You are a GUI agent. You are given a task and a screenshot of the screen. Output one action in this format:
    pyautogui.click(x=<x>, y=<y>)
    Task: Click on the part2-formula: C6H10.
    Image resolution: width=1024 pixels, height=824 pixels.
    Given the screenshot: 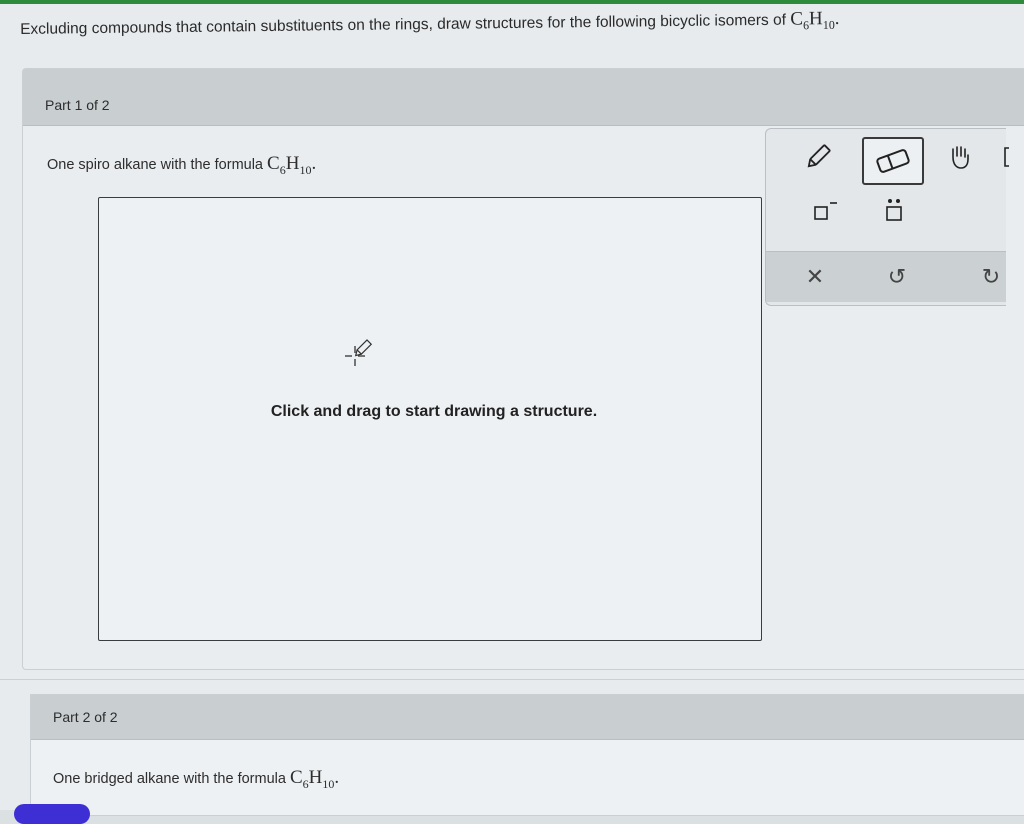 What is the action you would take?
    pyautogui.click(x=314, y=779)
    